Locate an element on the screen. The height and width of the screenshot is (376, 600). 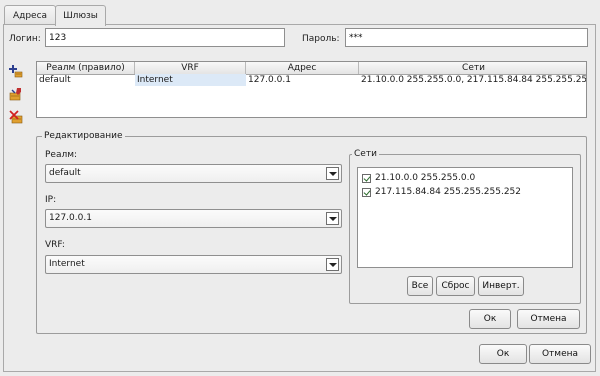
editing-legend: Редактирование is located at coordinates (83, 136).